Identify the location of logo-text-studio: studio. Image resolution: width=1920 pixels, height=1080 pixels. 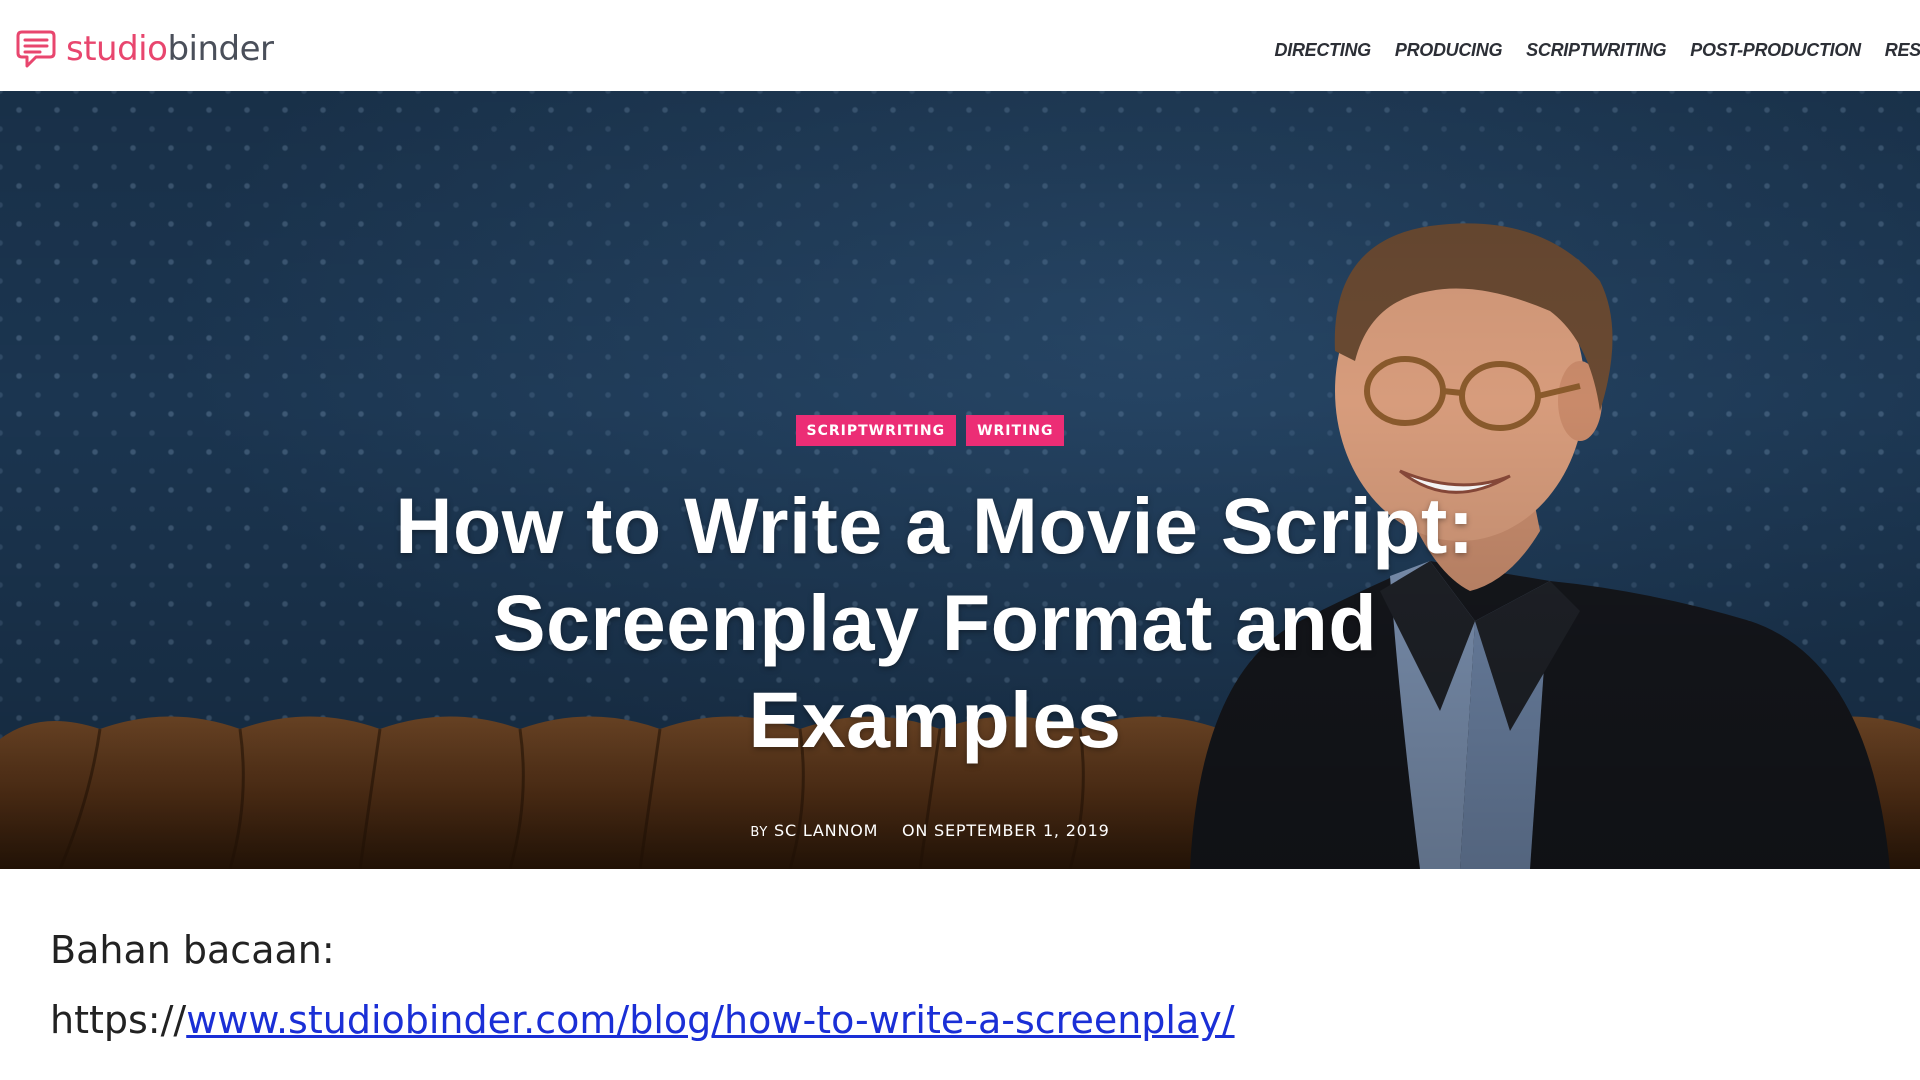
(117, 49).